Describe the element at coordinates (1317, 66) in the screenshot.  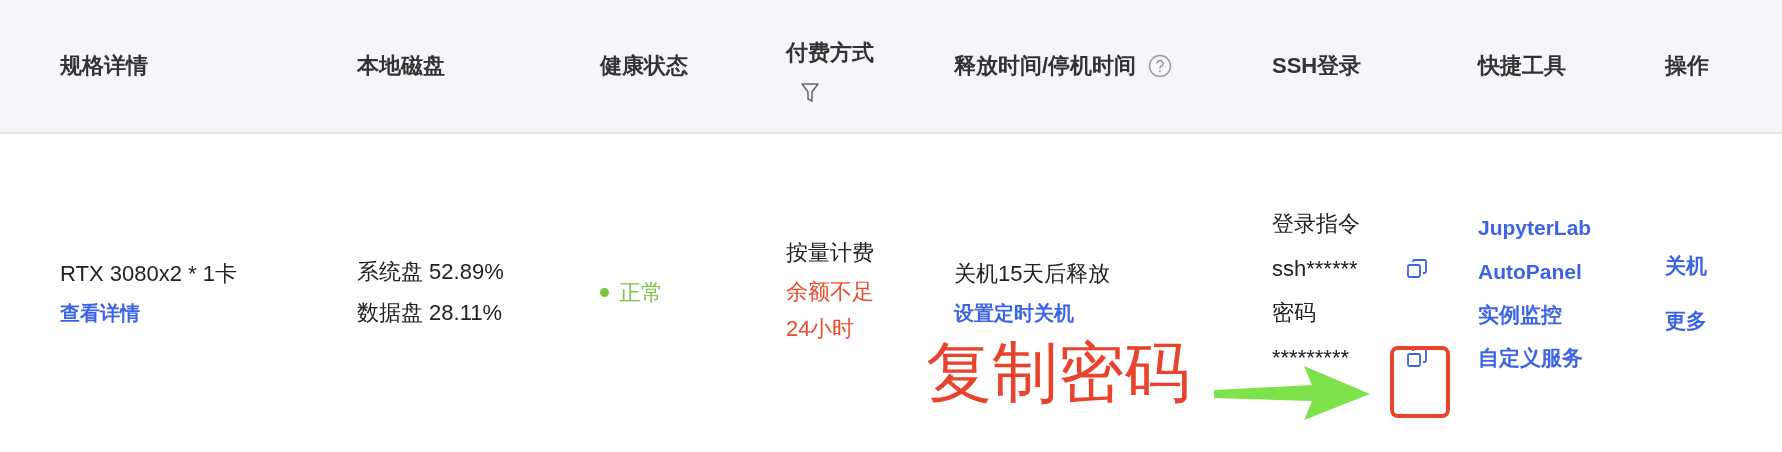
I see `column-header: SSH登录` at that location.